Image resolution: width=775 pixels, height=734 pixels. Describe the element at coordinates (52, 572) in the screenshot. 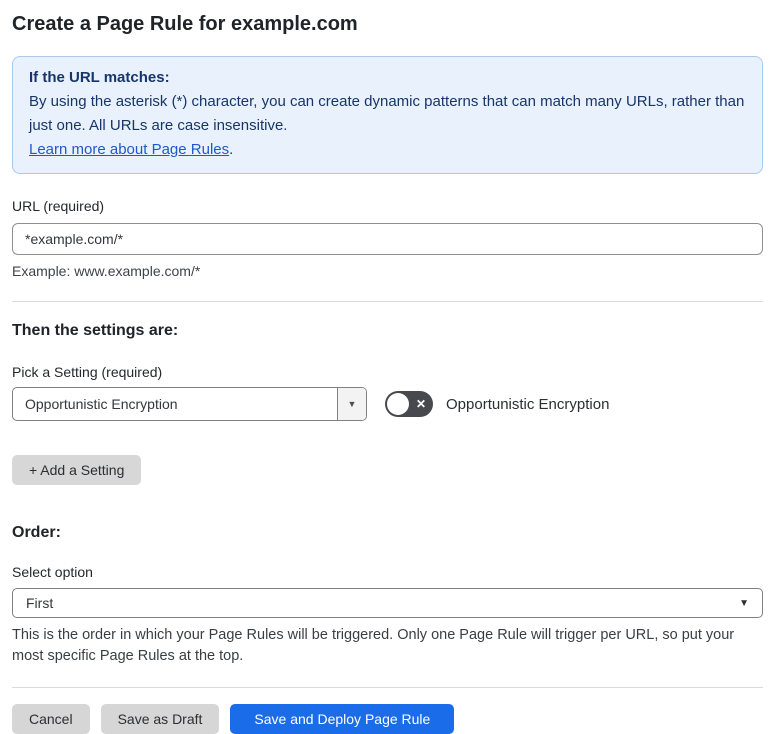

I see `order-select-label: Select option` at that location.